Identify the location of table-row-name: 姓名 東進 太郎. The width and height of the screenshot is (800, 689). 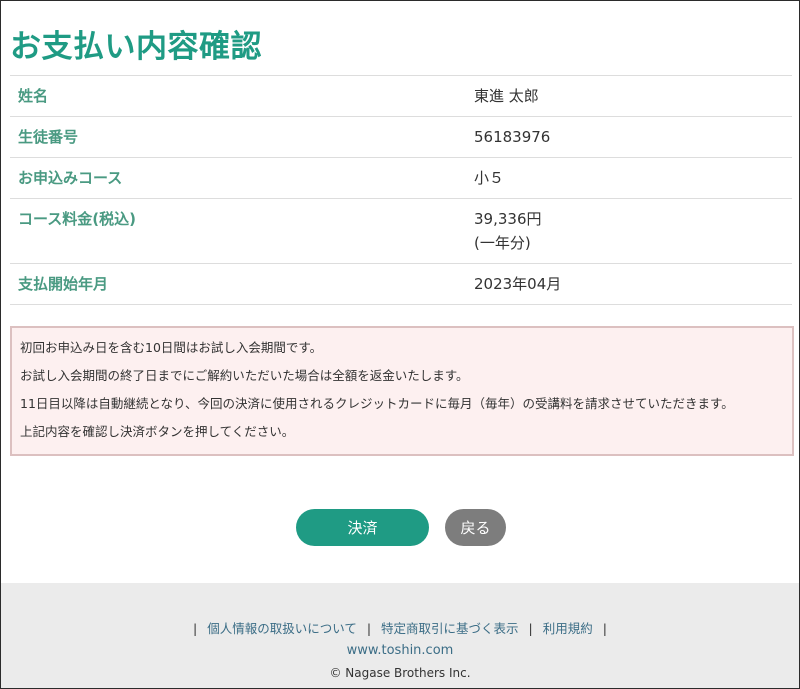
(401, 96).